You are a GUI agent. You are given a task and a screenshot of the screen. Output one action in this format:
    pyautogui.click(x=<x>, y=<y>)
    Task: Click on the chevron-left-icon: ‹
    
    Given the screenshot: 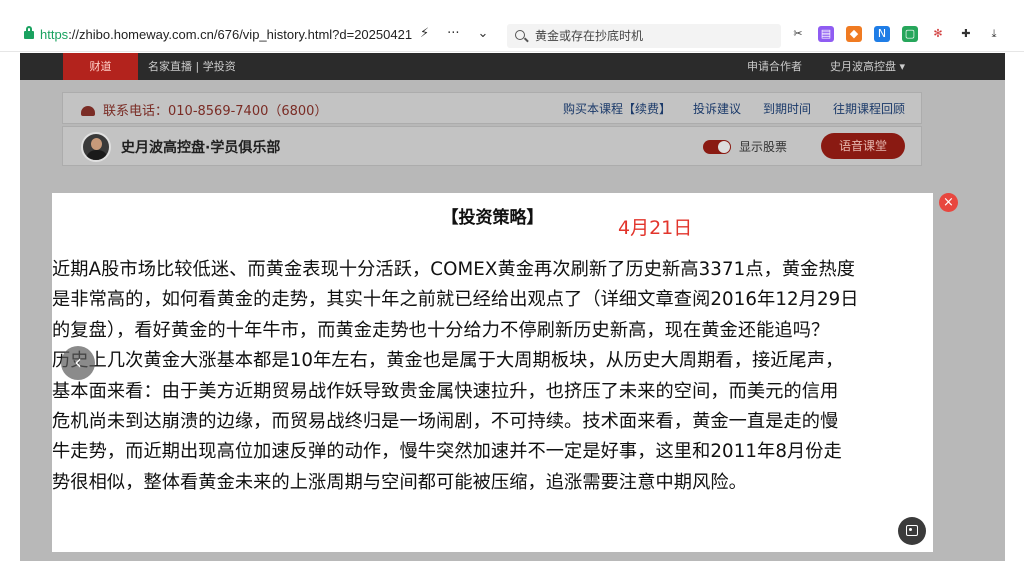 What is the action you would take?
    pyautogui.click(x=78, y=363)
    